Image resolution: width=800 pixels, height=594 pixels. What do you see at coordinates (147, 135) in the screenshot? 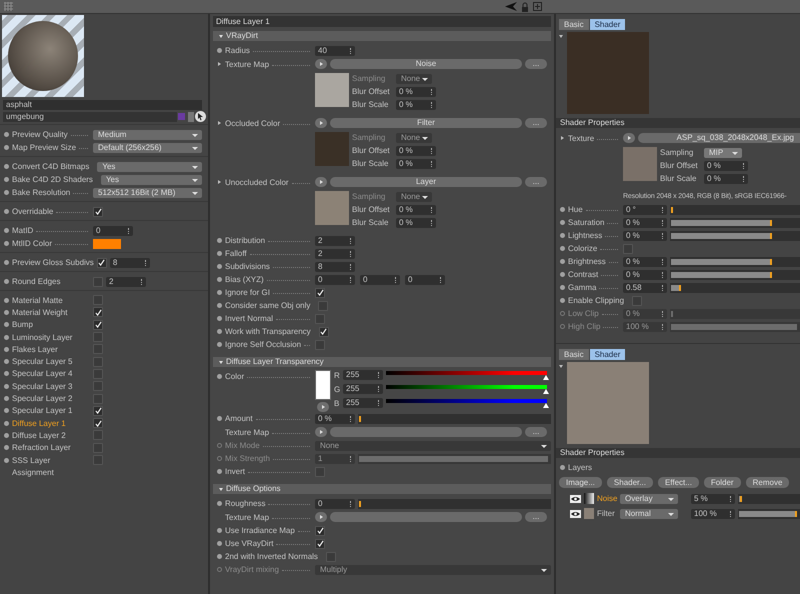
I see `dropdown: Medium` at bounding box center [147, 135].